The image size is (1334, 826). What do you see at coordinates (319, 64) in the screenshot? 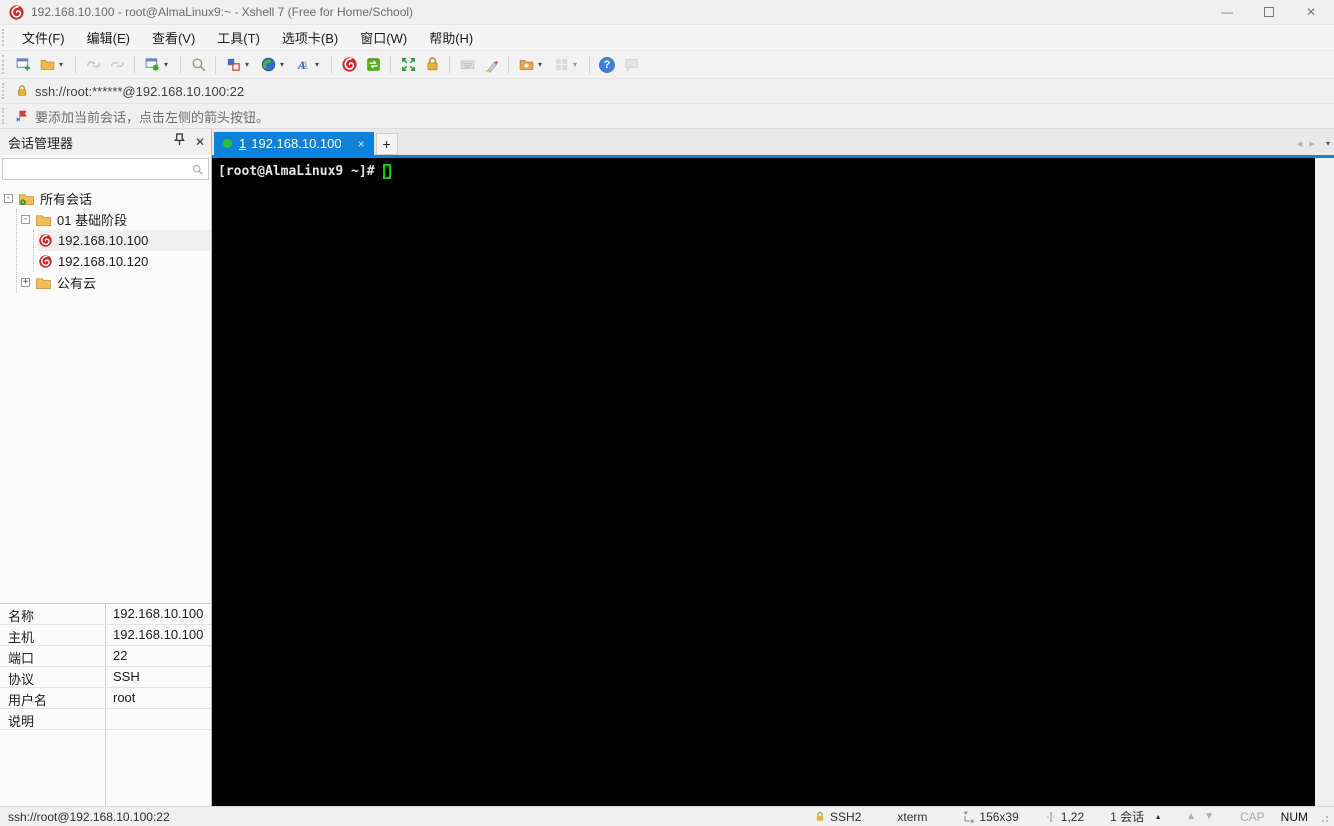
I see `font-caret-icon: ▾` at bounding box center [319, 64].